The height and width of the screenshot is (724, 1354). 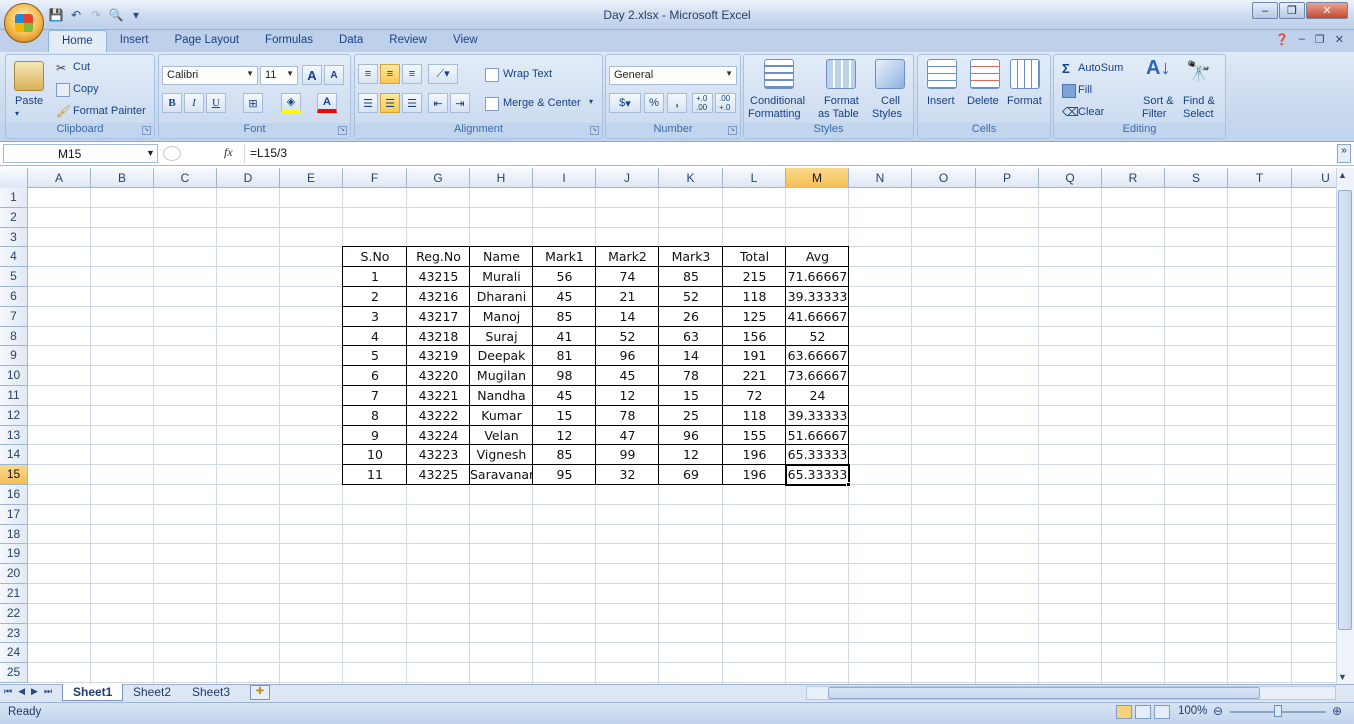 What do you see at coordinates (1100, 68) in the screenshot?
I see `autosum-button: AutoSum` at bounding box center [1100, 68].